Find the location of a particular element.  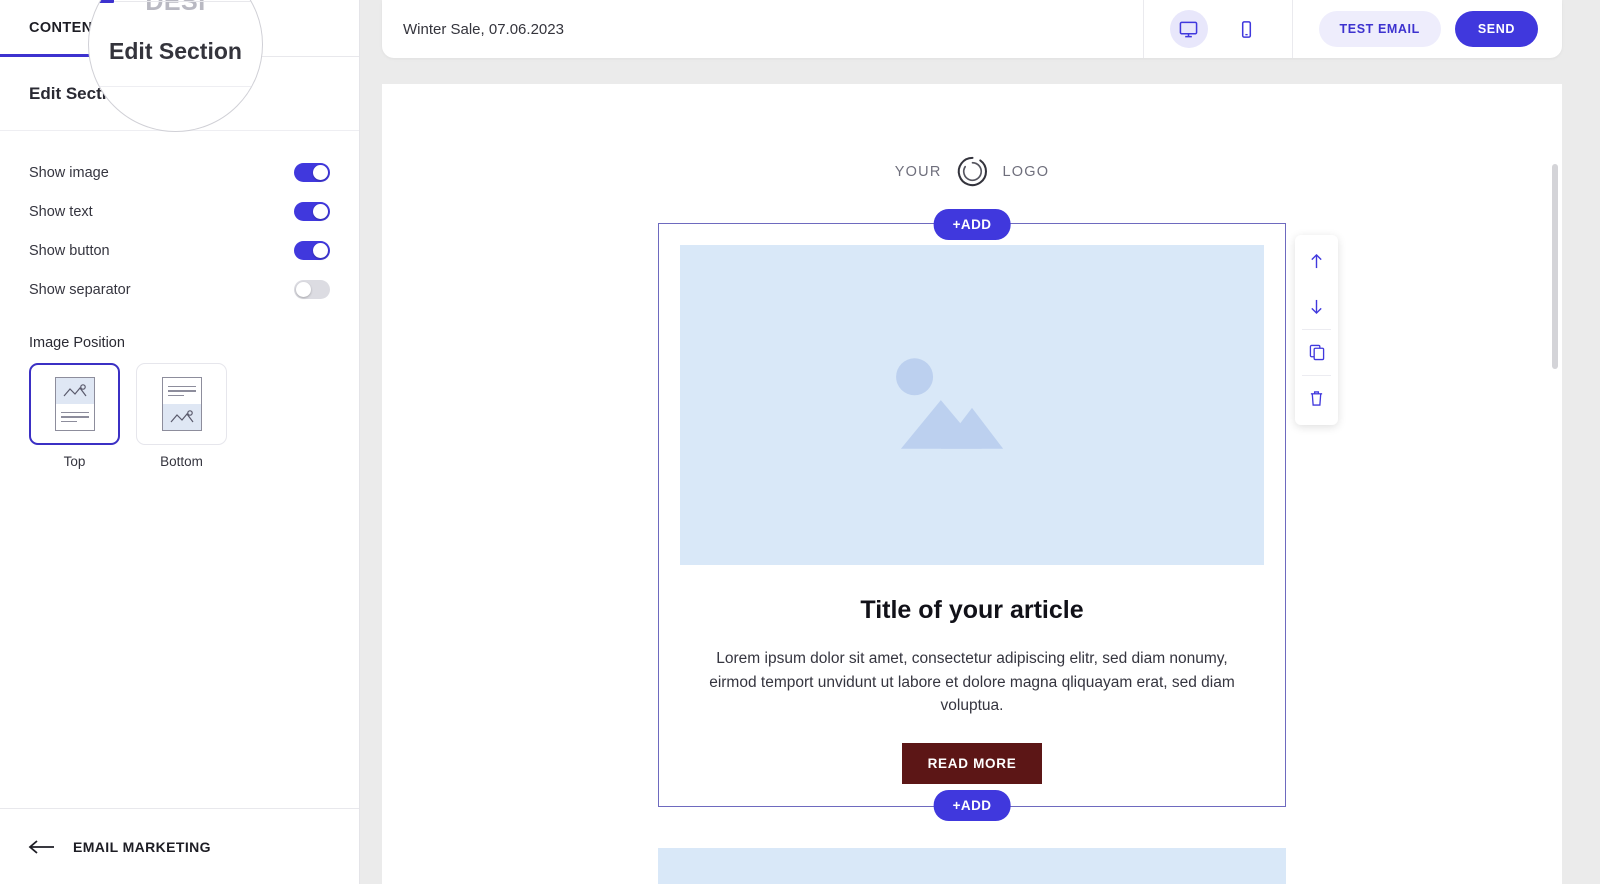

email-marketing-back-button: EMAIL MARKETING is located at coordinates (179, 846).